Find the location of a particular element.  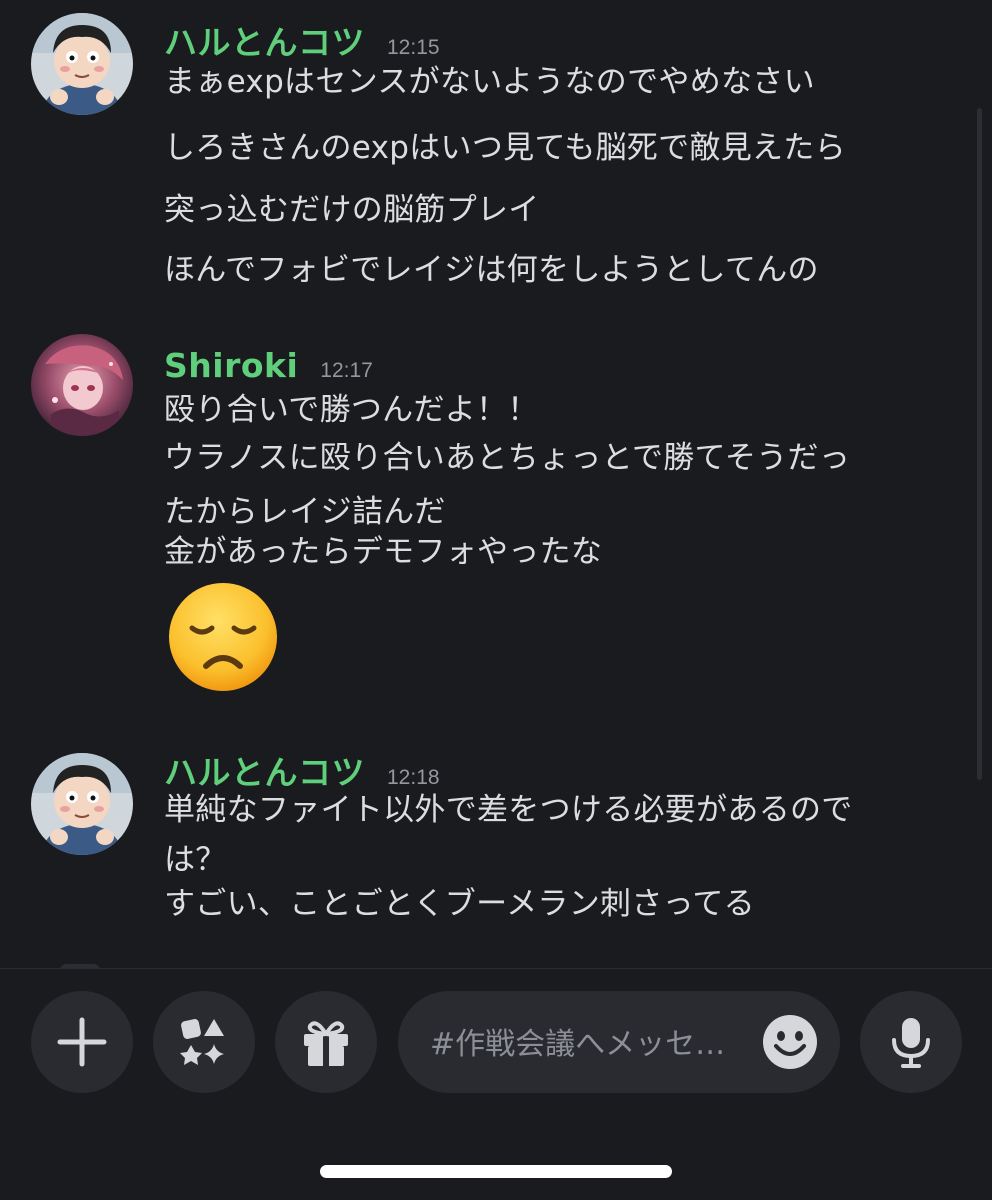

message-text: たからレイジ詰んだ is located at coordinates (305, 512).